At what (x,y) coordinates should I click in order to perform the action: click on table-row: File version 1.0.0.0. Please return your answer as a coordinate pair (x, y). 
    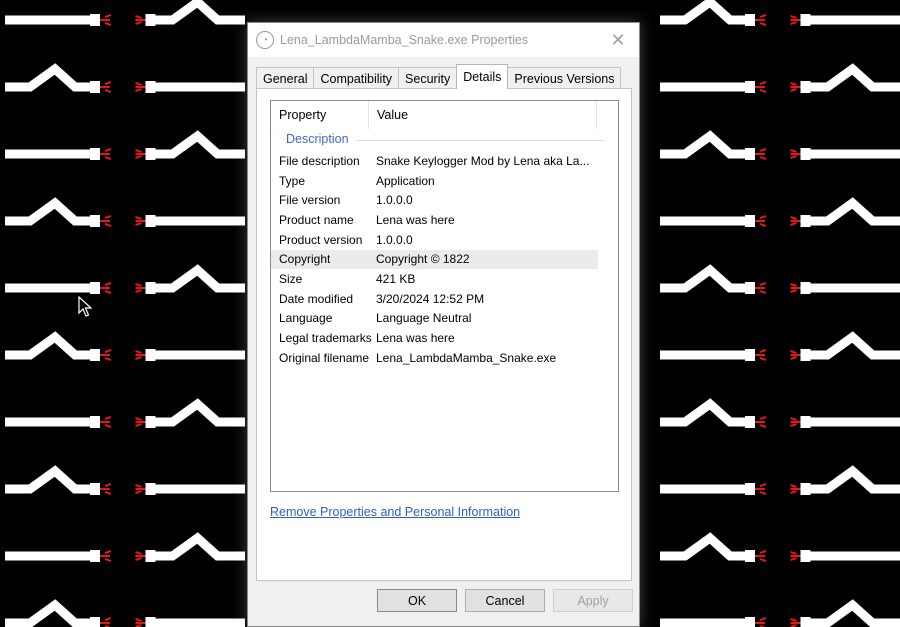
    Looking at the image, I should click on (434, 200).